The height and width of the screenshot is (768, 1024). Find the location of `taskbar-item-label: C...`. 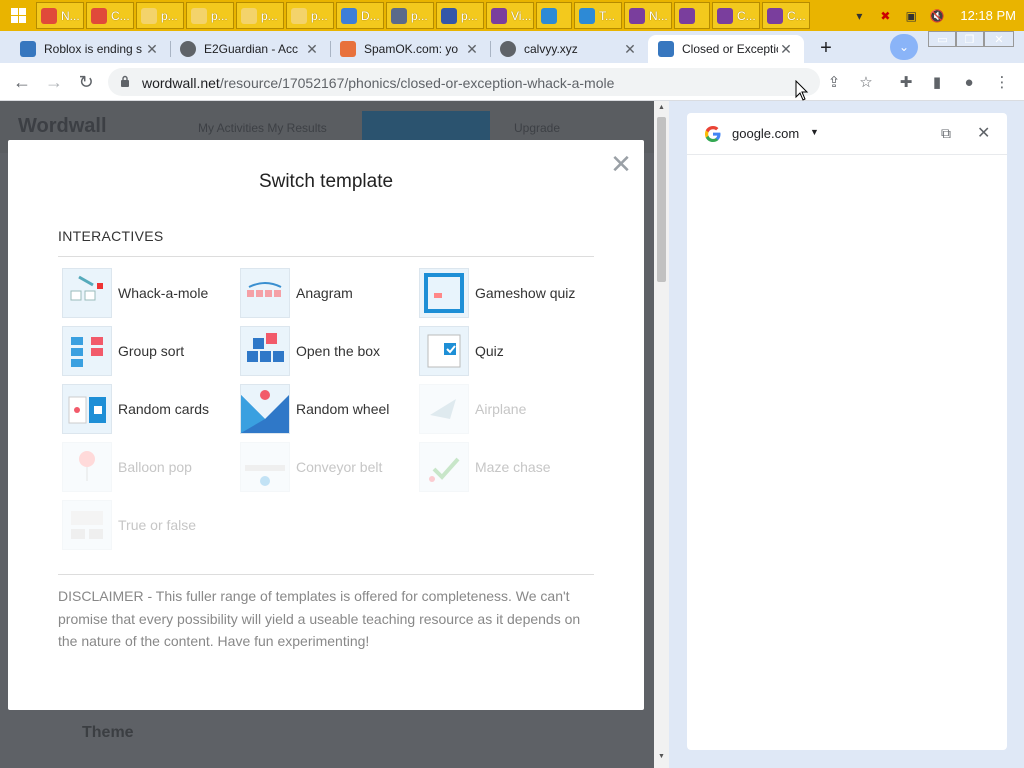

taskbar-item-label: C... is located at coordinates (120, 15).